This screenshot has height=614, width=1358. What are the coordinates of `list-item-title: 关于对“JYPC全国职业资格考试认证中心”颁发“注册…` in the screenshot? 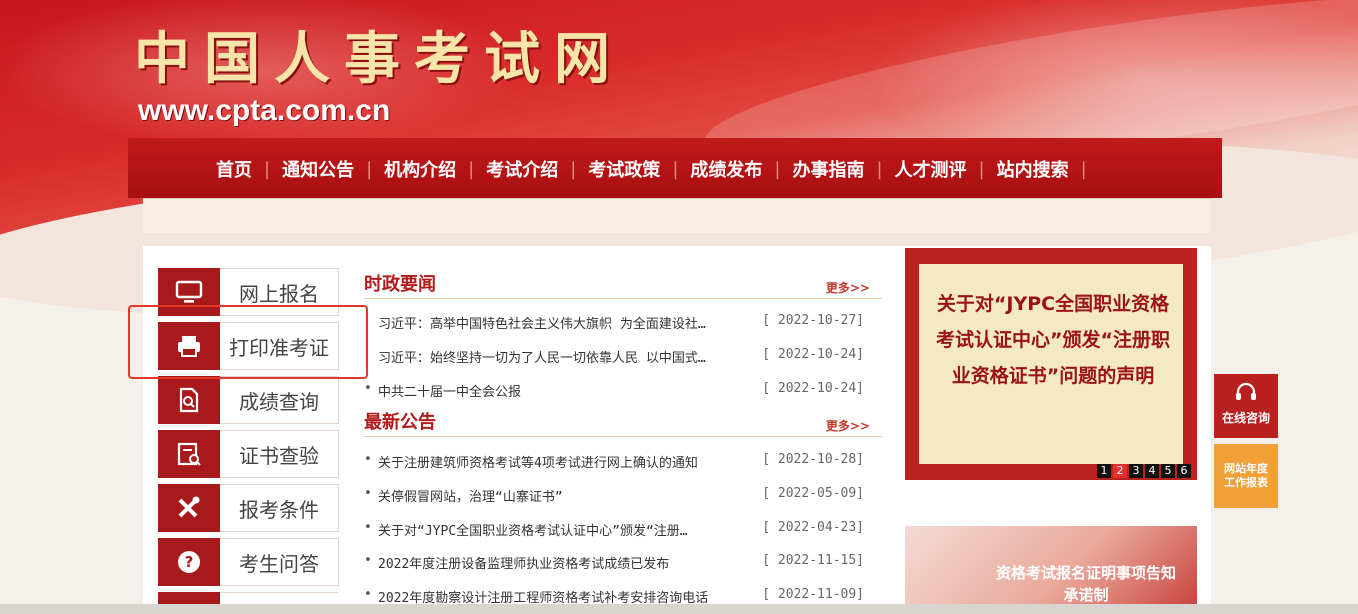 It's located at (578, 529).